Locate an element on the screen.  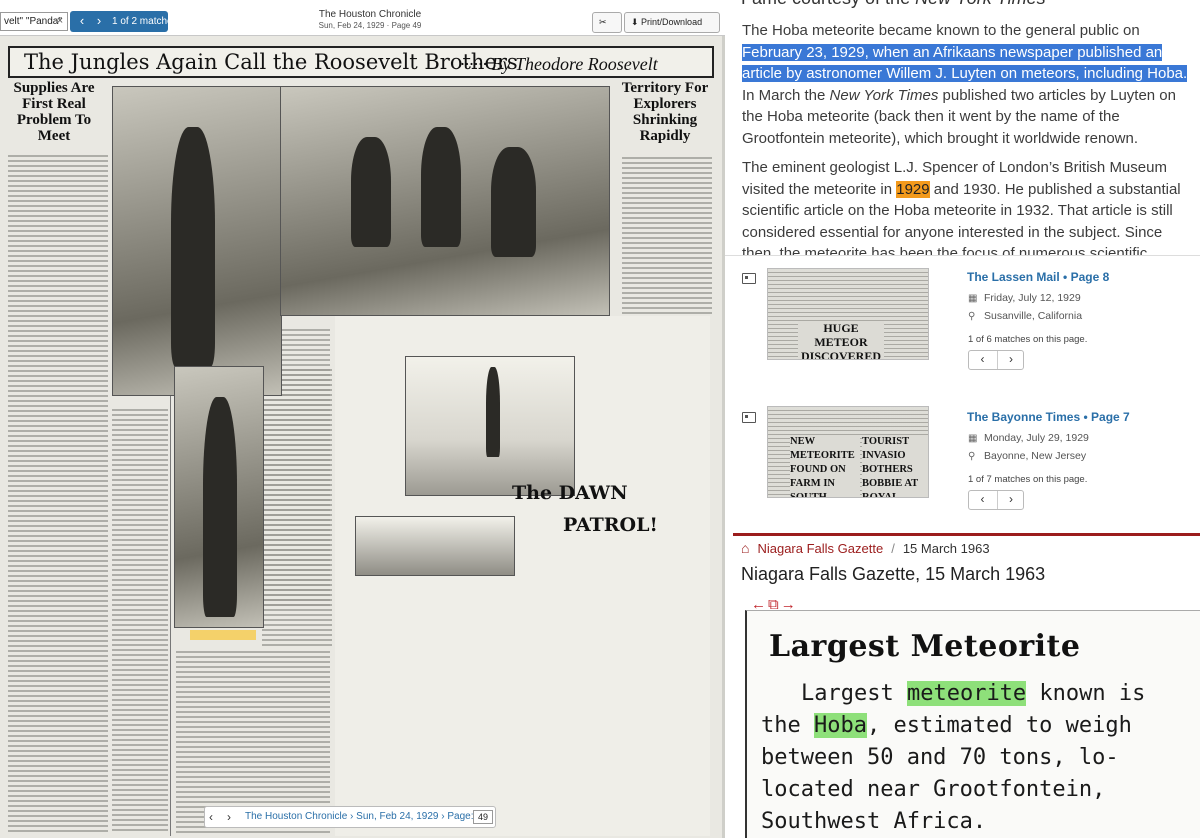
result-title: The Lassen Mail • Page 8 is located at coordinates (1038, 277).